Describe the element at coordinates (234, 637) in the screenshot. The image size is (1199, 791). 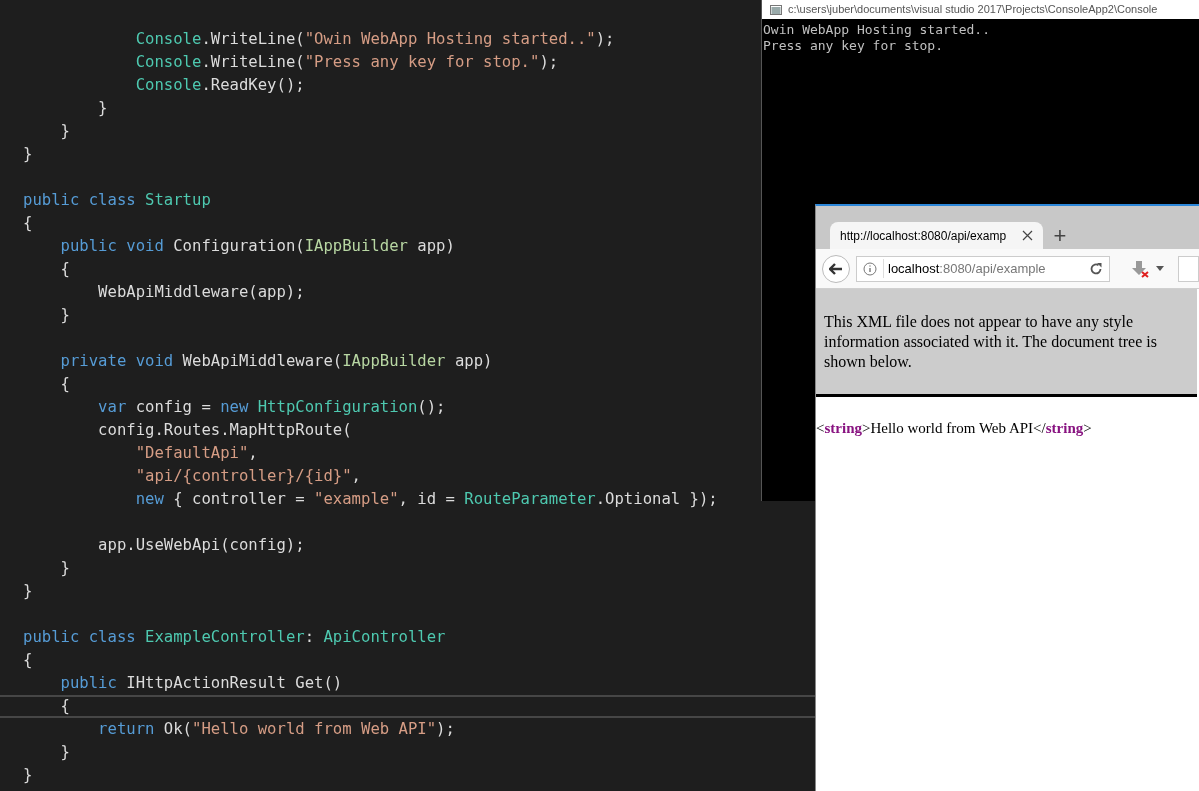
I see `code-line: public class ExampleController: ApiController` at that location.